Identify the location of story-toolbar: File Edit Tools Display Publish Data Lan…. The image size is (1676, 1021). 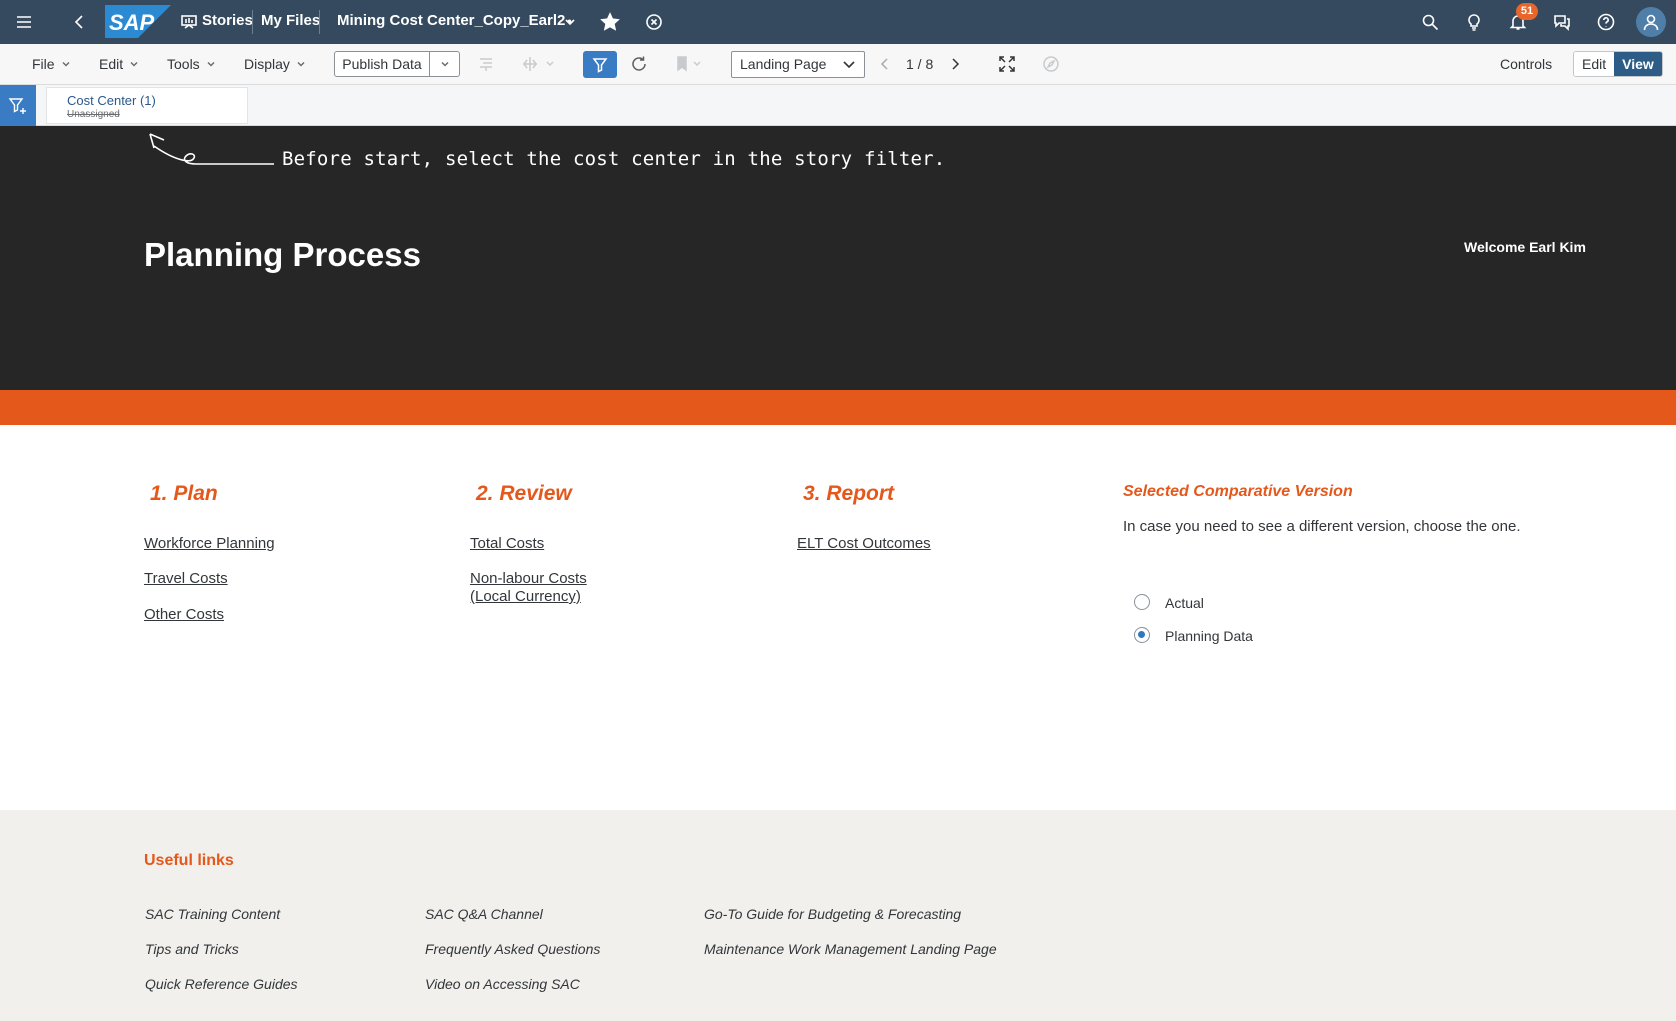
(838, 64).